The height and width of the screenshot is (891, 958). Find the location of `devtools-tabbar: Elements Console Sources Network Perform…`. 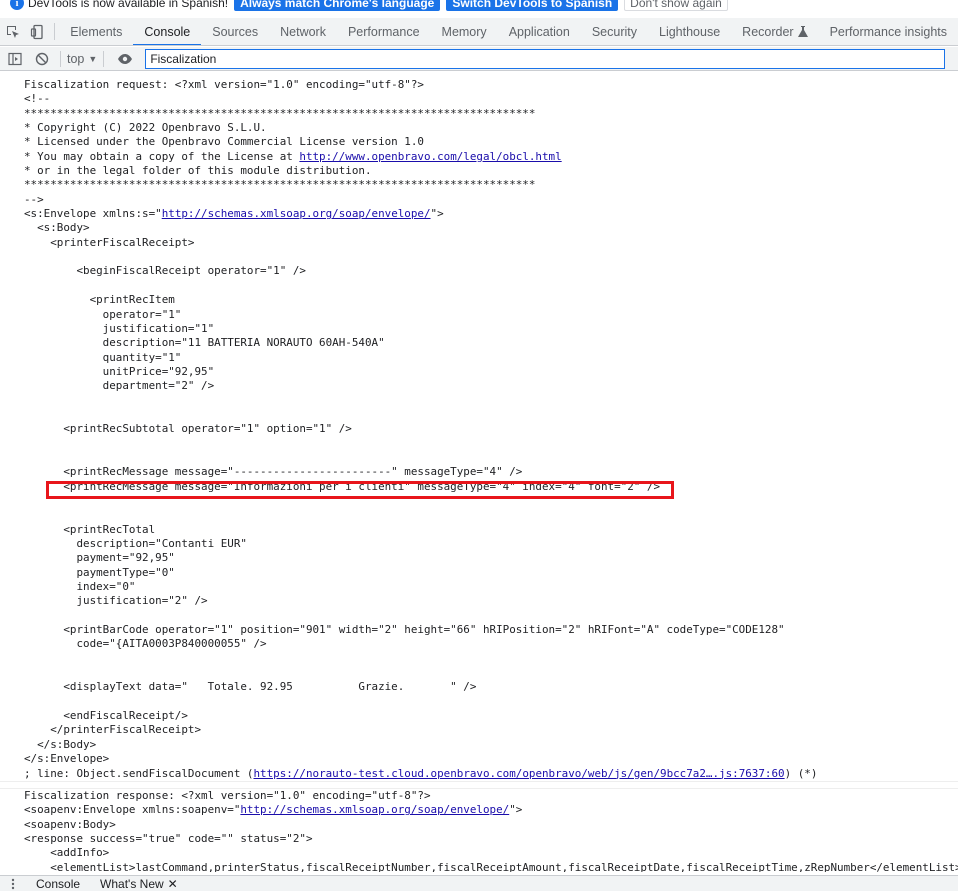

devtools-tabbar: Elements Console Sources Network Perform… is located at coordinates (479, 32).